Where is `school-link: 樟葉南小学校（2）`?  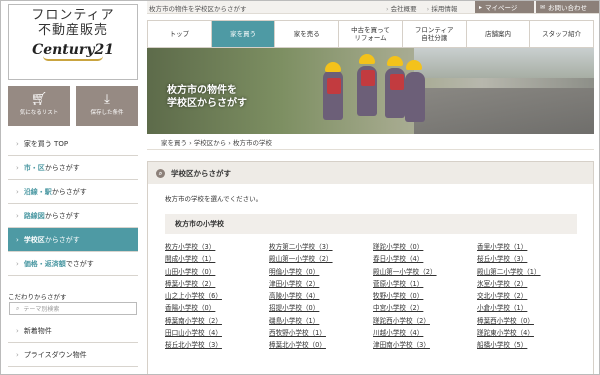 school-link: 樟葉南小学校（2） is located at coordinates (217, 321).